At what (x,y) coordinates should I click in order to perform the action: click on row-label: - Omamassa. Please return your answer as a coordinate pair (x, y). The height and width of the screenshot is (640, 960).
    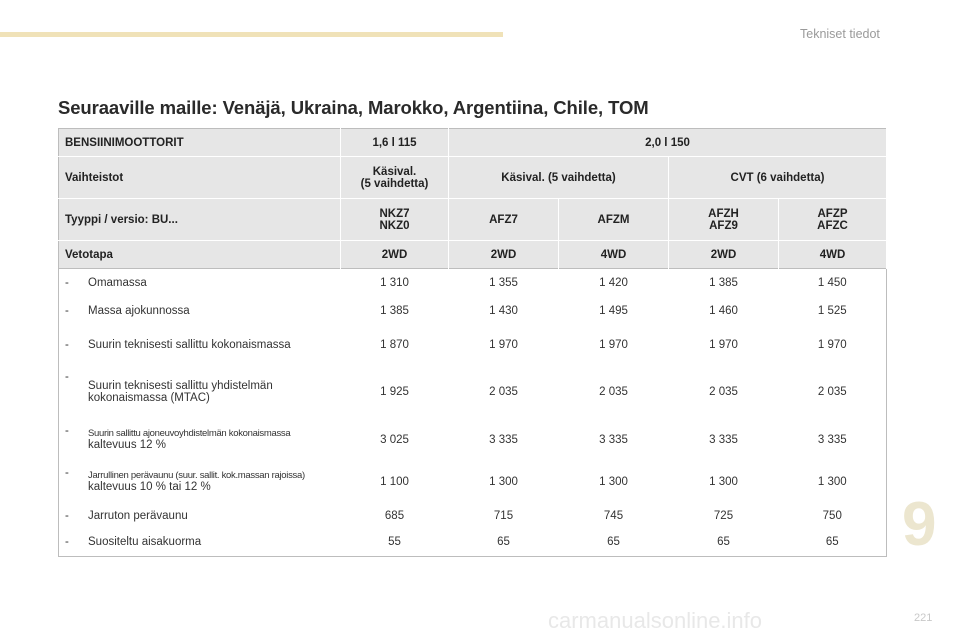
    Looking at the image, I should click on (200, 283).